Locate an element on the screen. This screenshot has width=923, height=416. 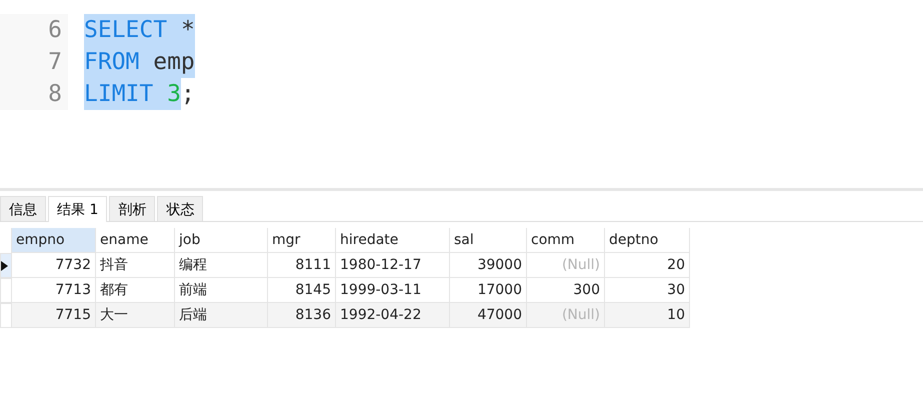
table-cell: 1992-04-22 is located at coordinates (393, 315).